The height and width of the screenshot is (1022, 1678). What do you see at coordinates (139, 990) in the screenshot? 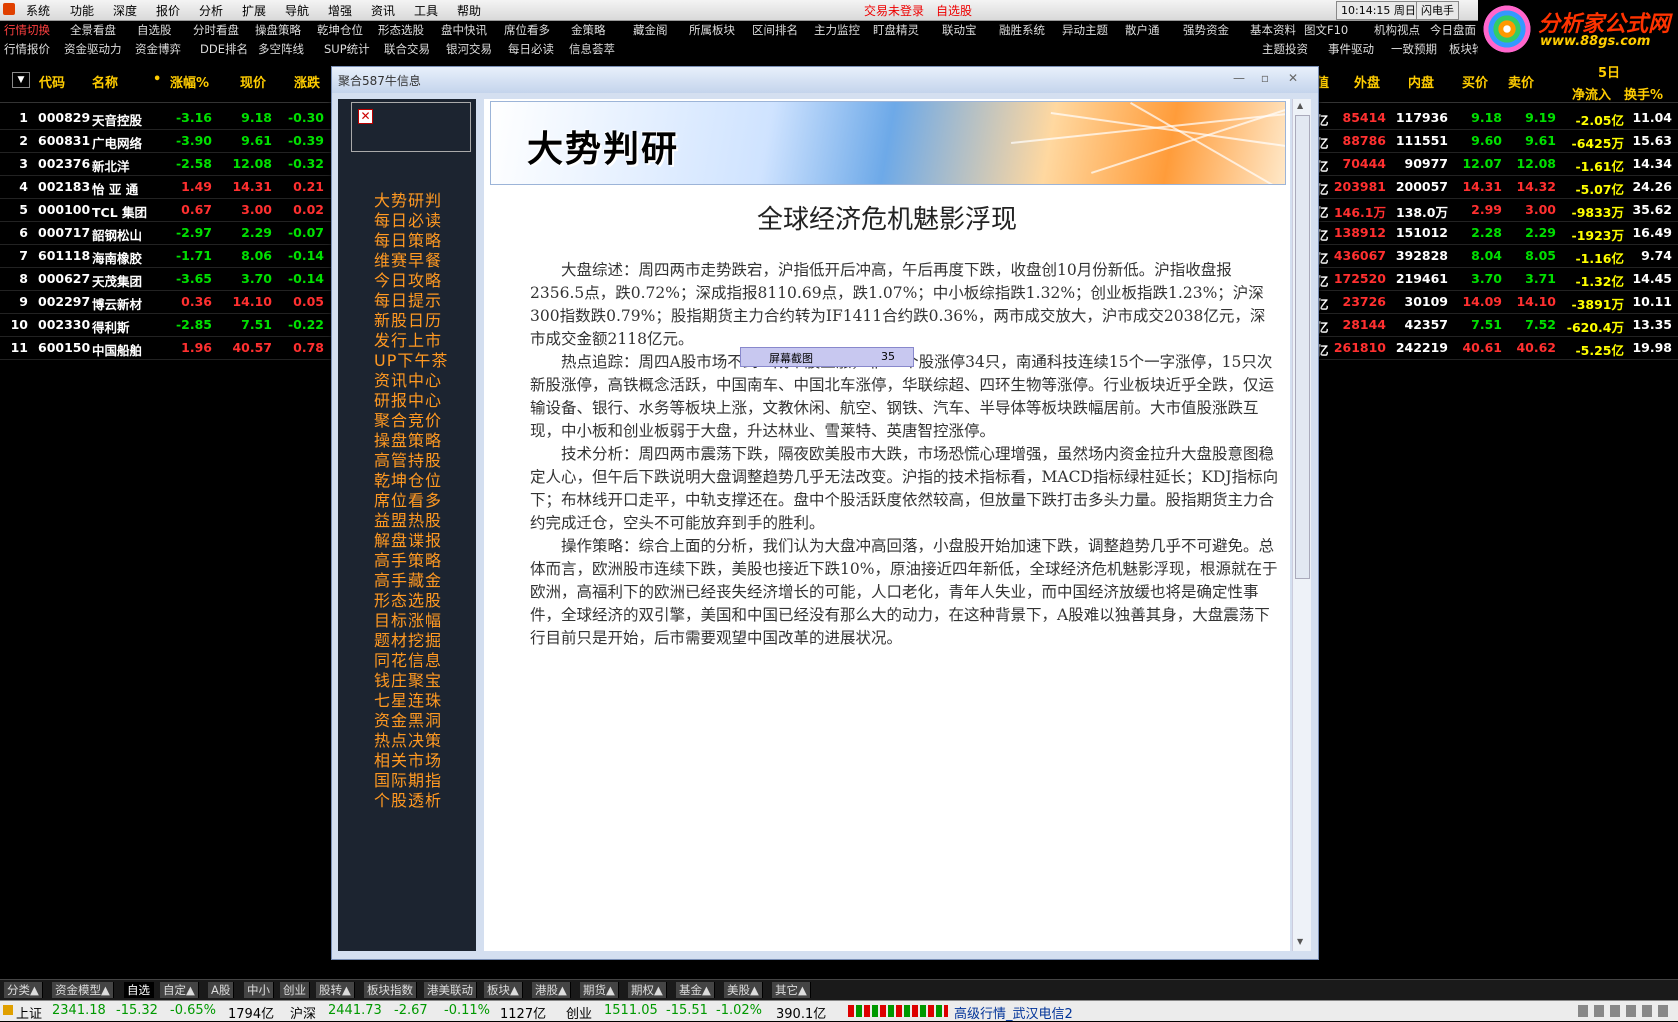
I see `market-tab: 自选` at bounding box center [139, 990].